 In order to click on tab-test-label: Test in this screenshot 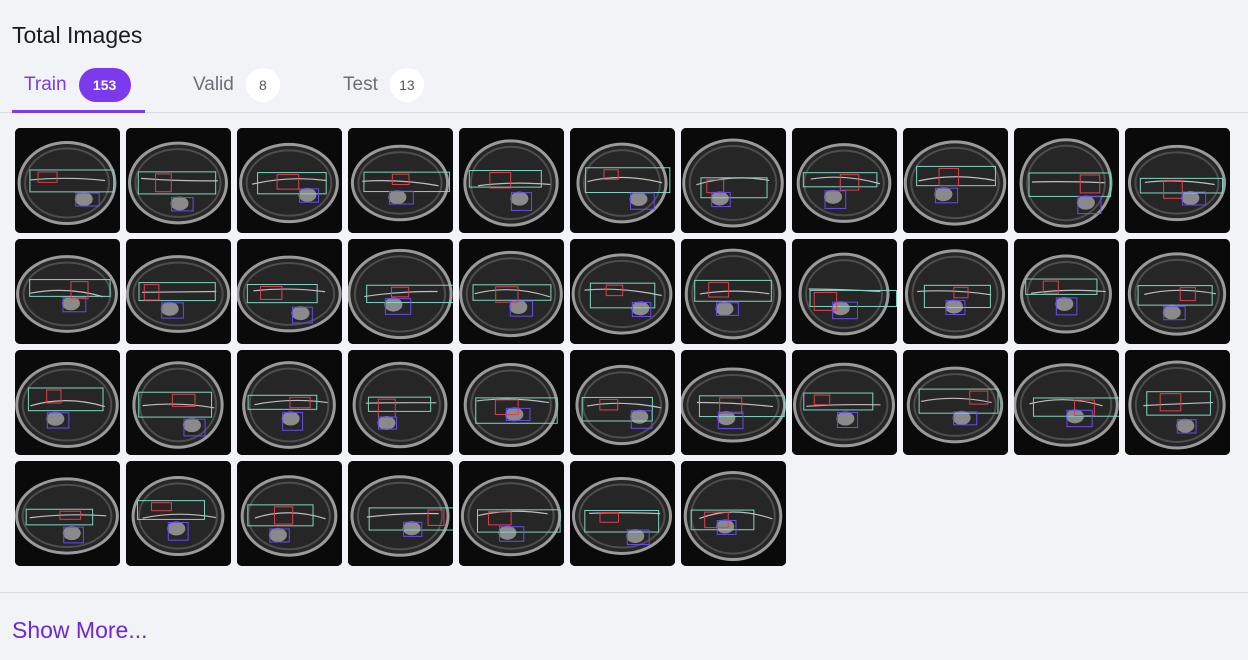, I will do `click(360, 84)`.